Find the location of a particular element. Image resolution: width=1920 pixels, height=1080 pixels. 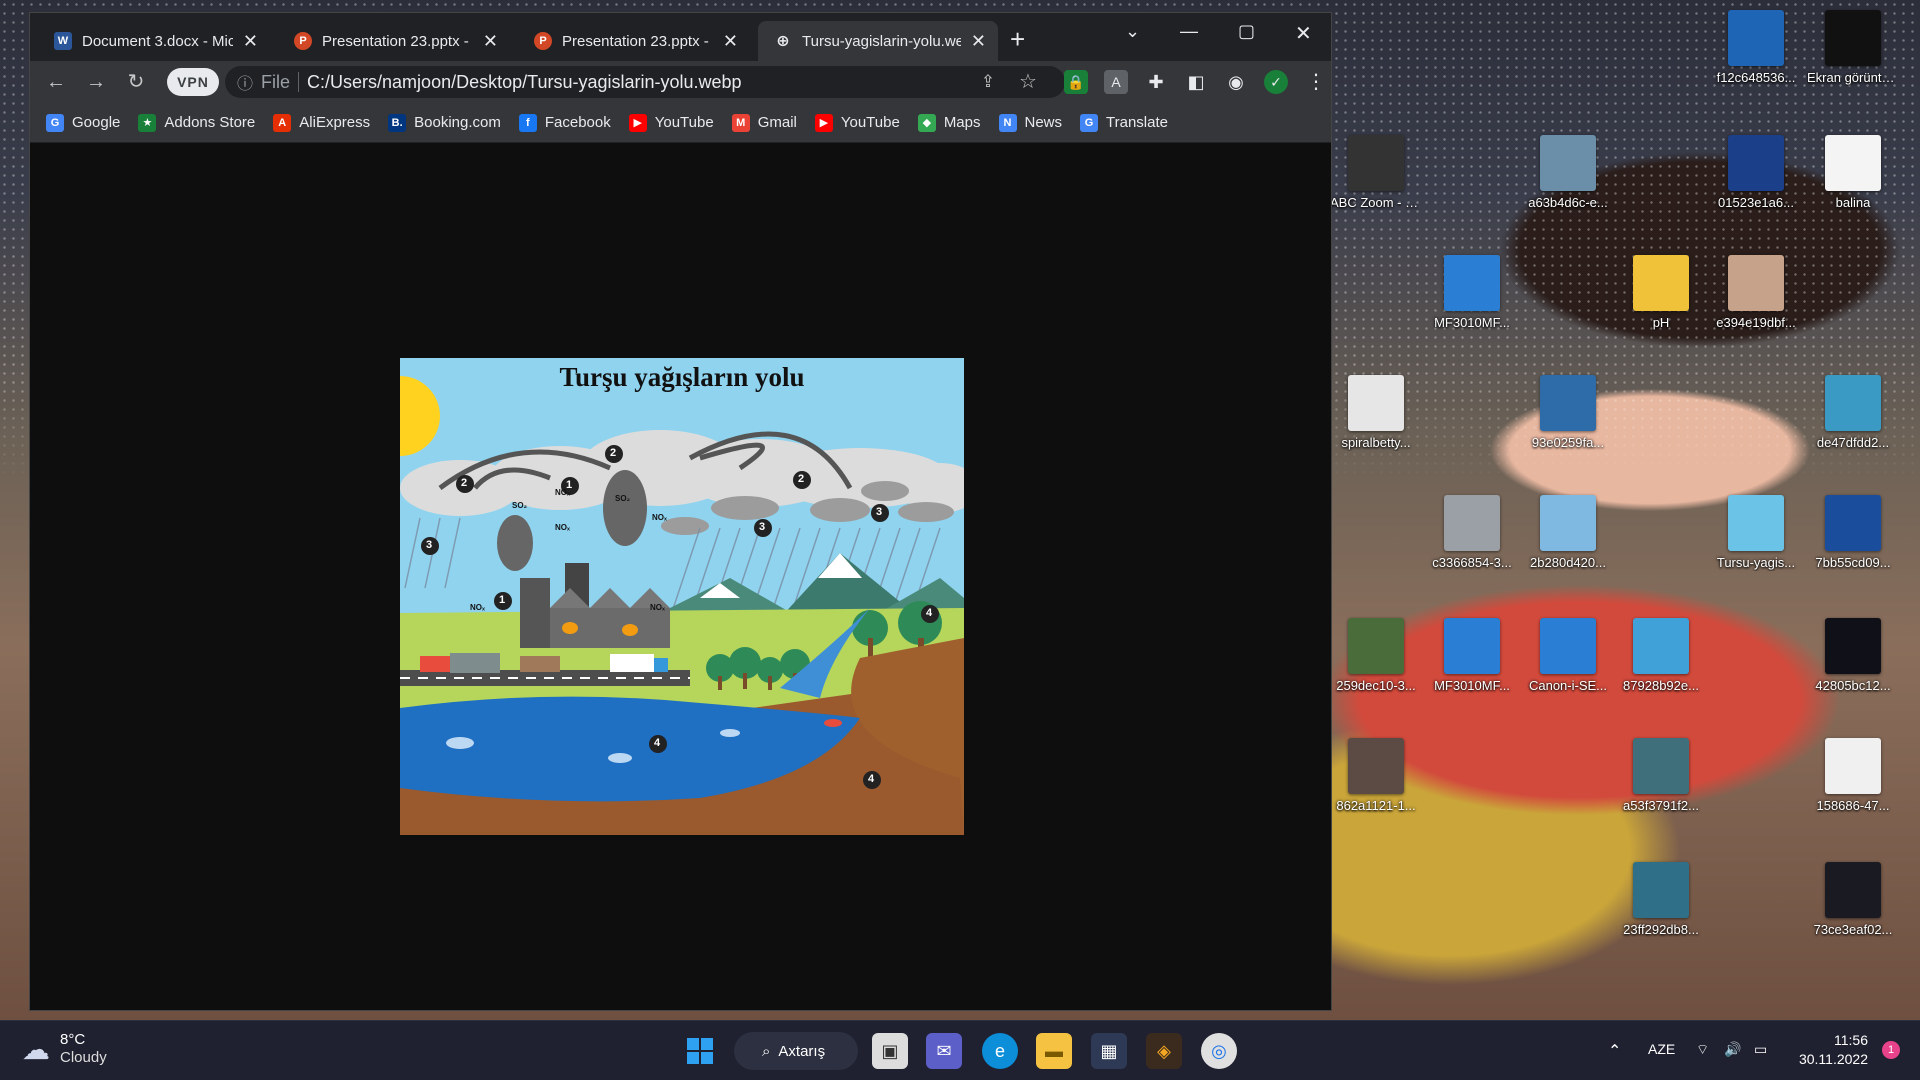

word-icon: W is located at coordinates (63, 41).